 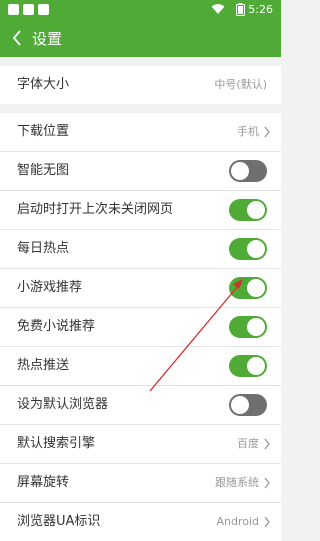 I want to click on daily-hot-toggle, so click(x=248, y=249).